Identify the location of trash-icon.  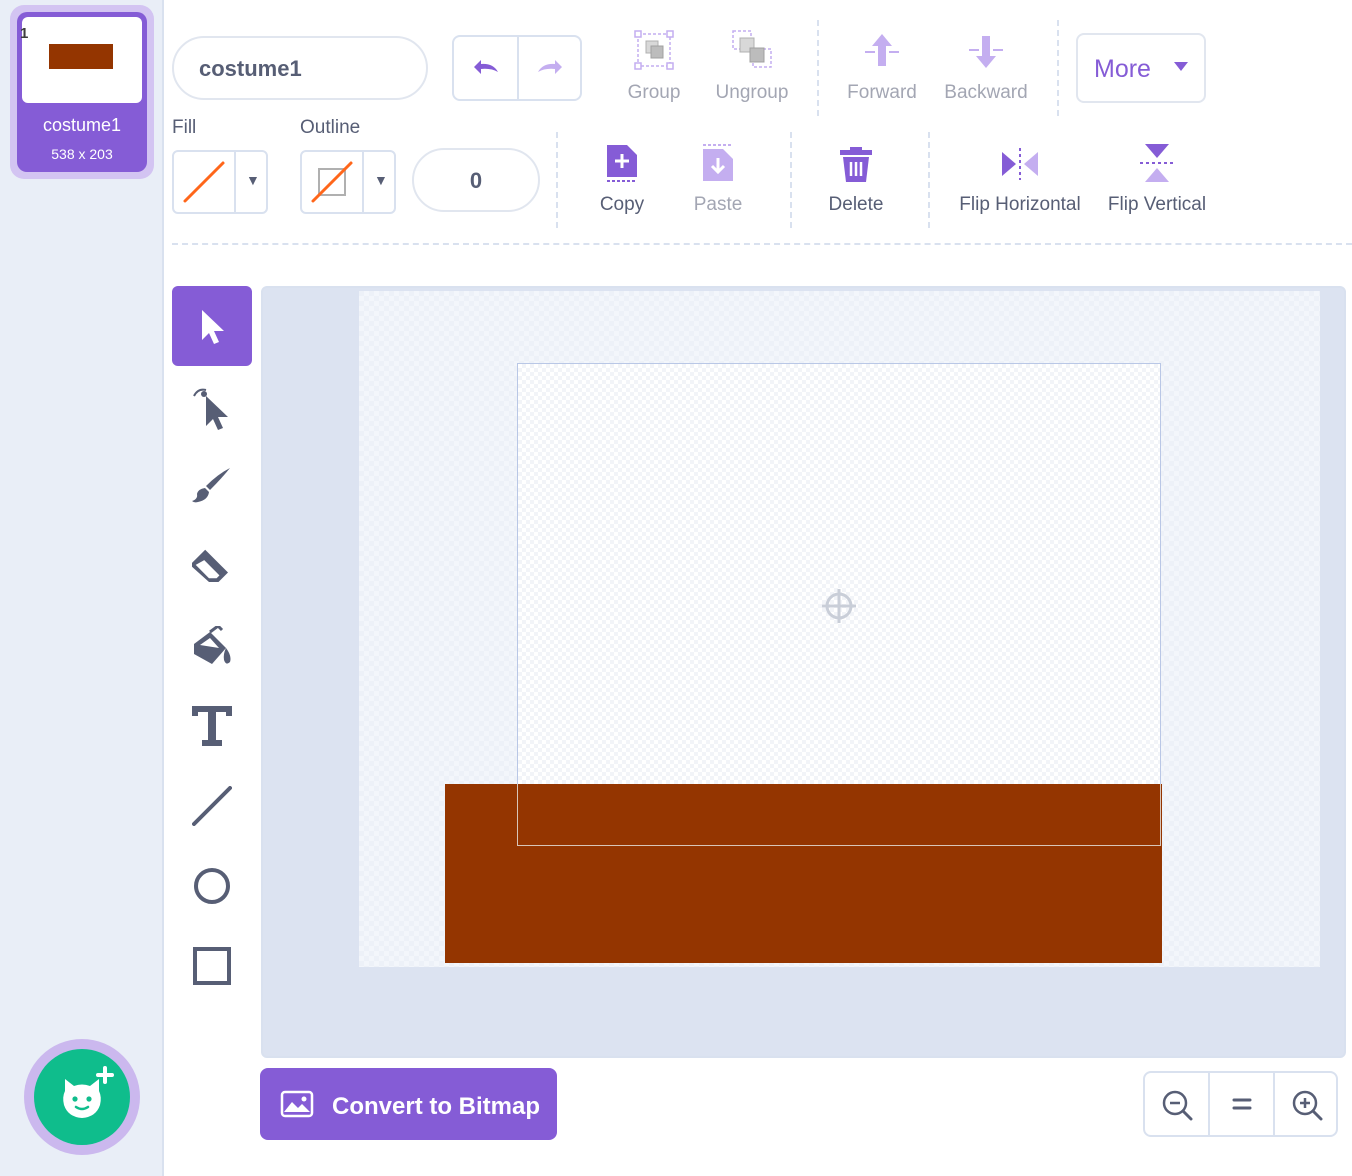
(856, 164).